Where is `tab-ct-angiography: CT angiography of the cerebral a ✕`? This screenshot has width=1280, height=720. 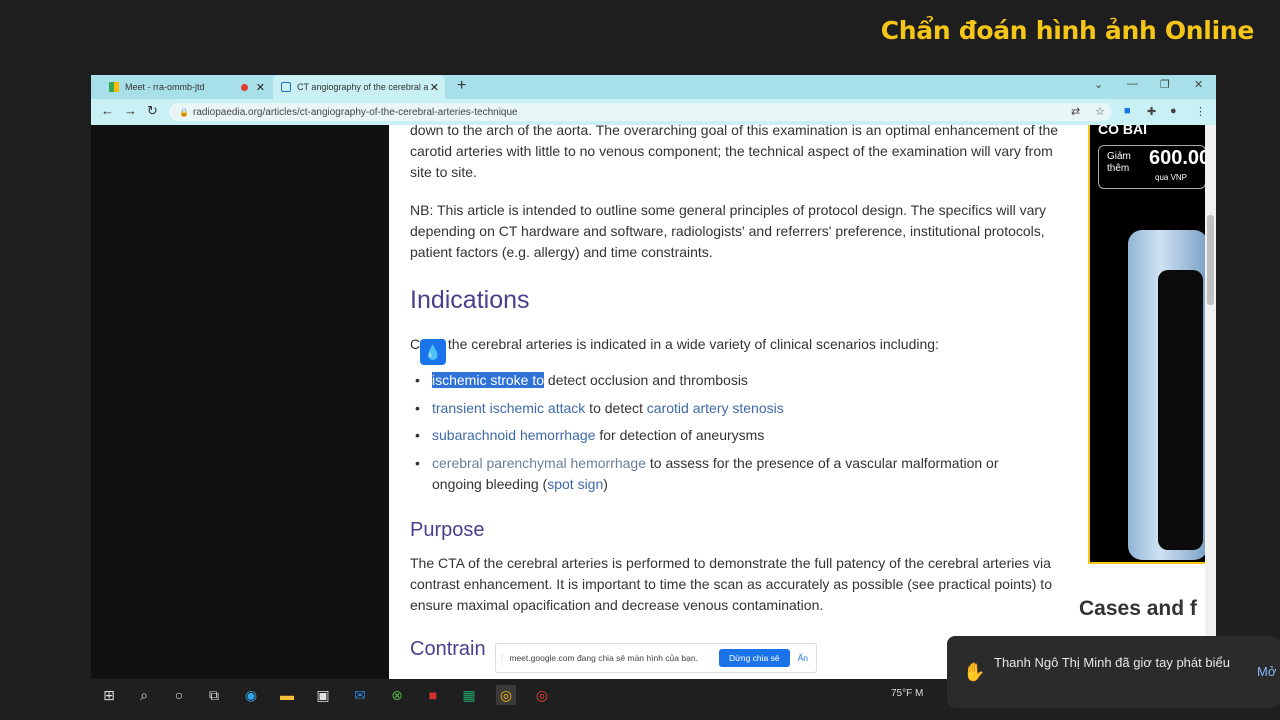 tab-ct-angiography: CT angiography of the cerebral a ✕ is located at coordinates (359, 87).